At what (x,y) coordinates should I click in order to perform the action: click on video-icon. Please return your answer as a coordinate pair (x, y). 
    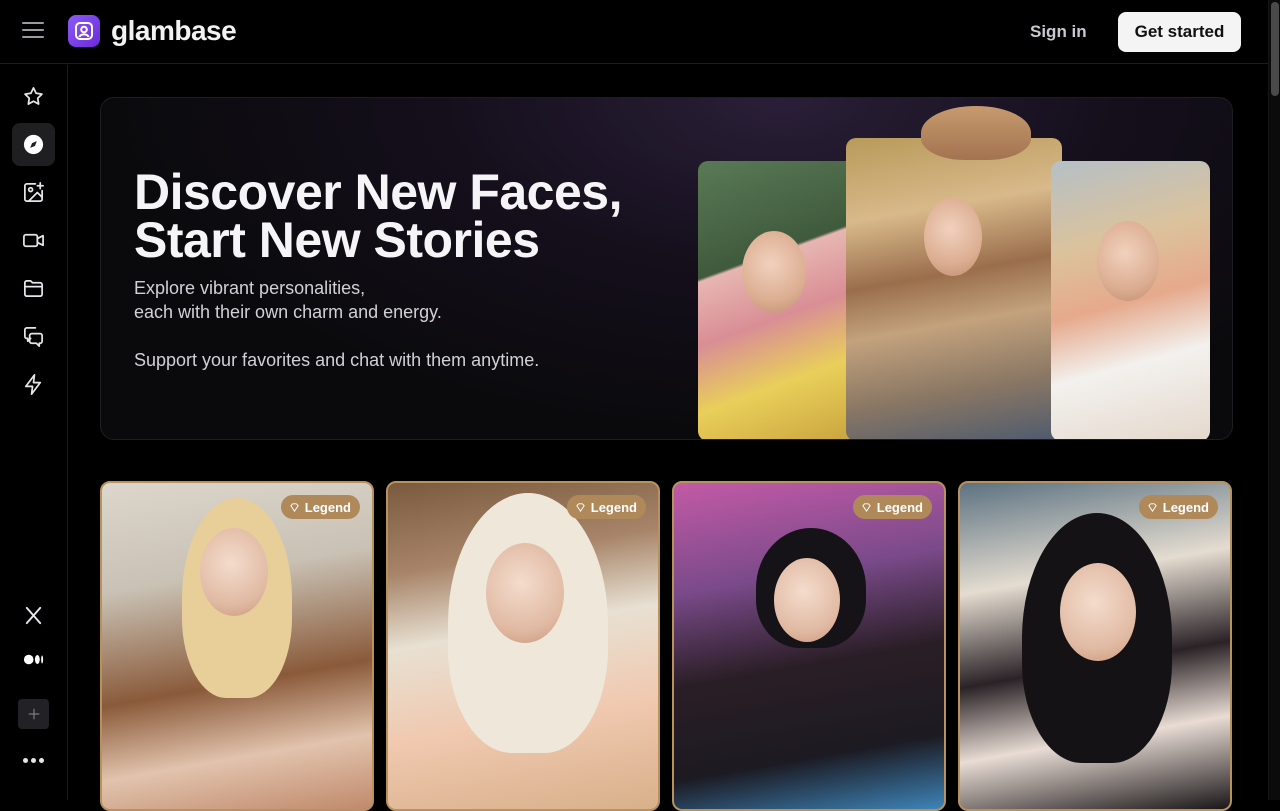
    Looking at the image, I should click on (33, 240).